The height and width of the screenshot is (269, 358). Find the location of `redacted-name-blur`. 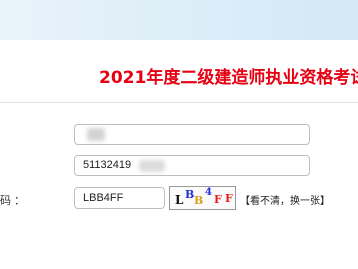

redacted-name-blur is located at coordinates (96, 134).